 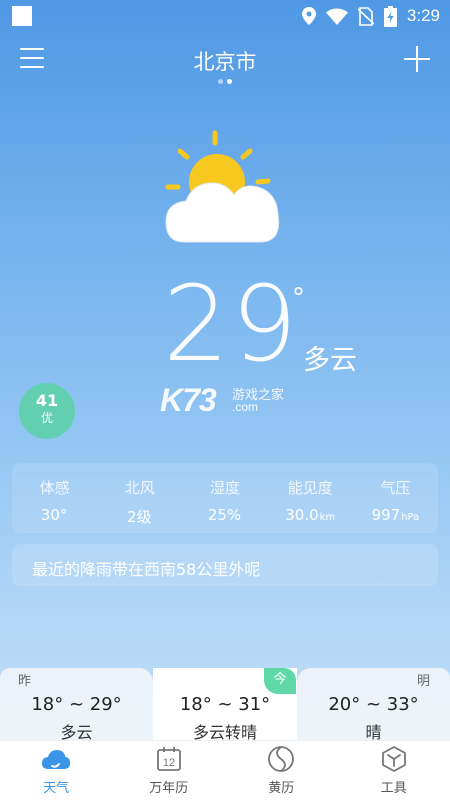 I want to click on detail-label: 北风, so click(x=139, y=488).